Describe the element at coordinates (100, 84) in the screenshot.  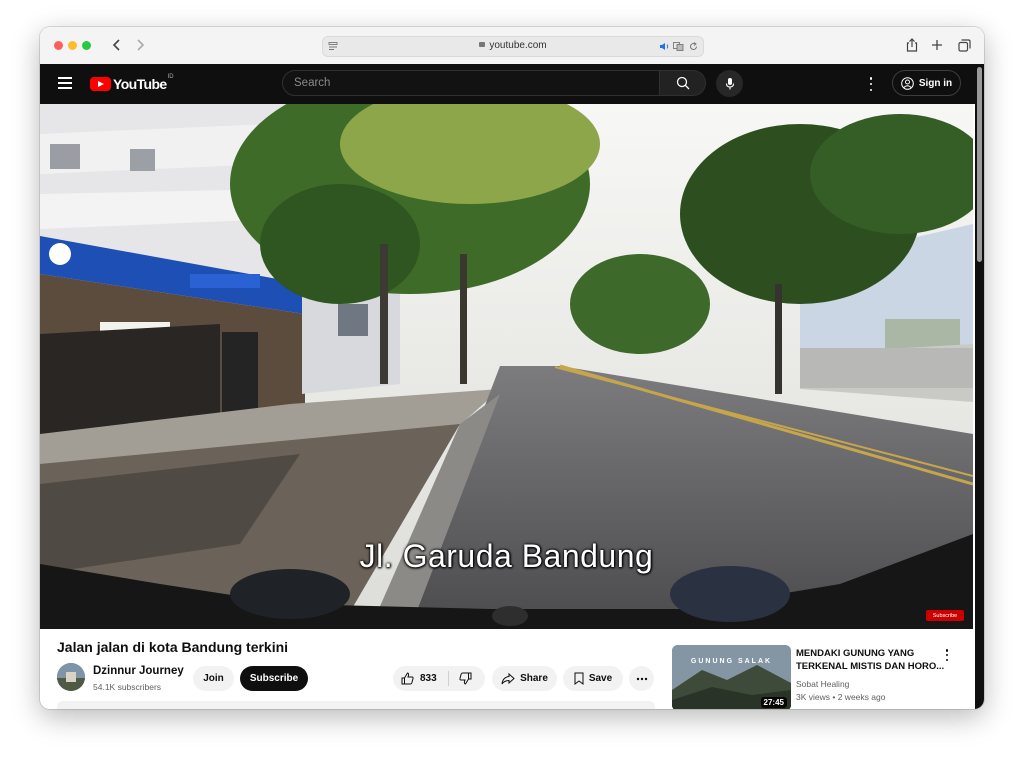
I see `youtube-play-icon` at that location.